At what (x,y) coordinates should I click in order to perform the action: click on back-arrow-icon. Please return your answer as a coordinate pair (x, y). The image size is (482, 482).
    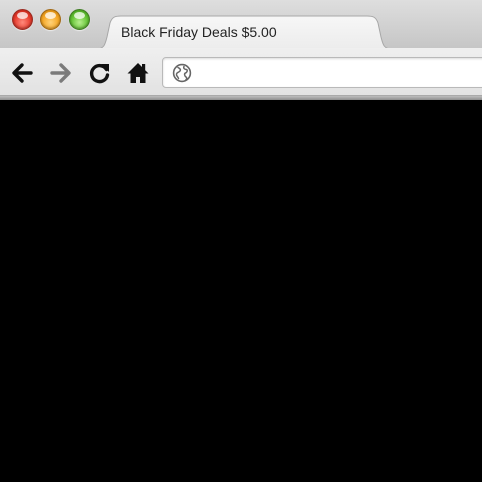
    Looking at the image, I should click on (22, 73).